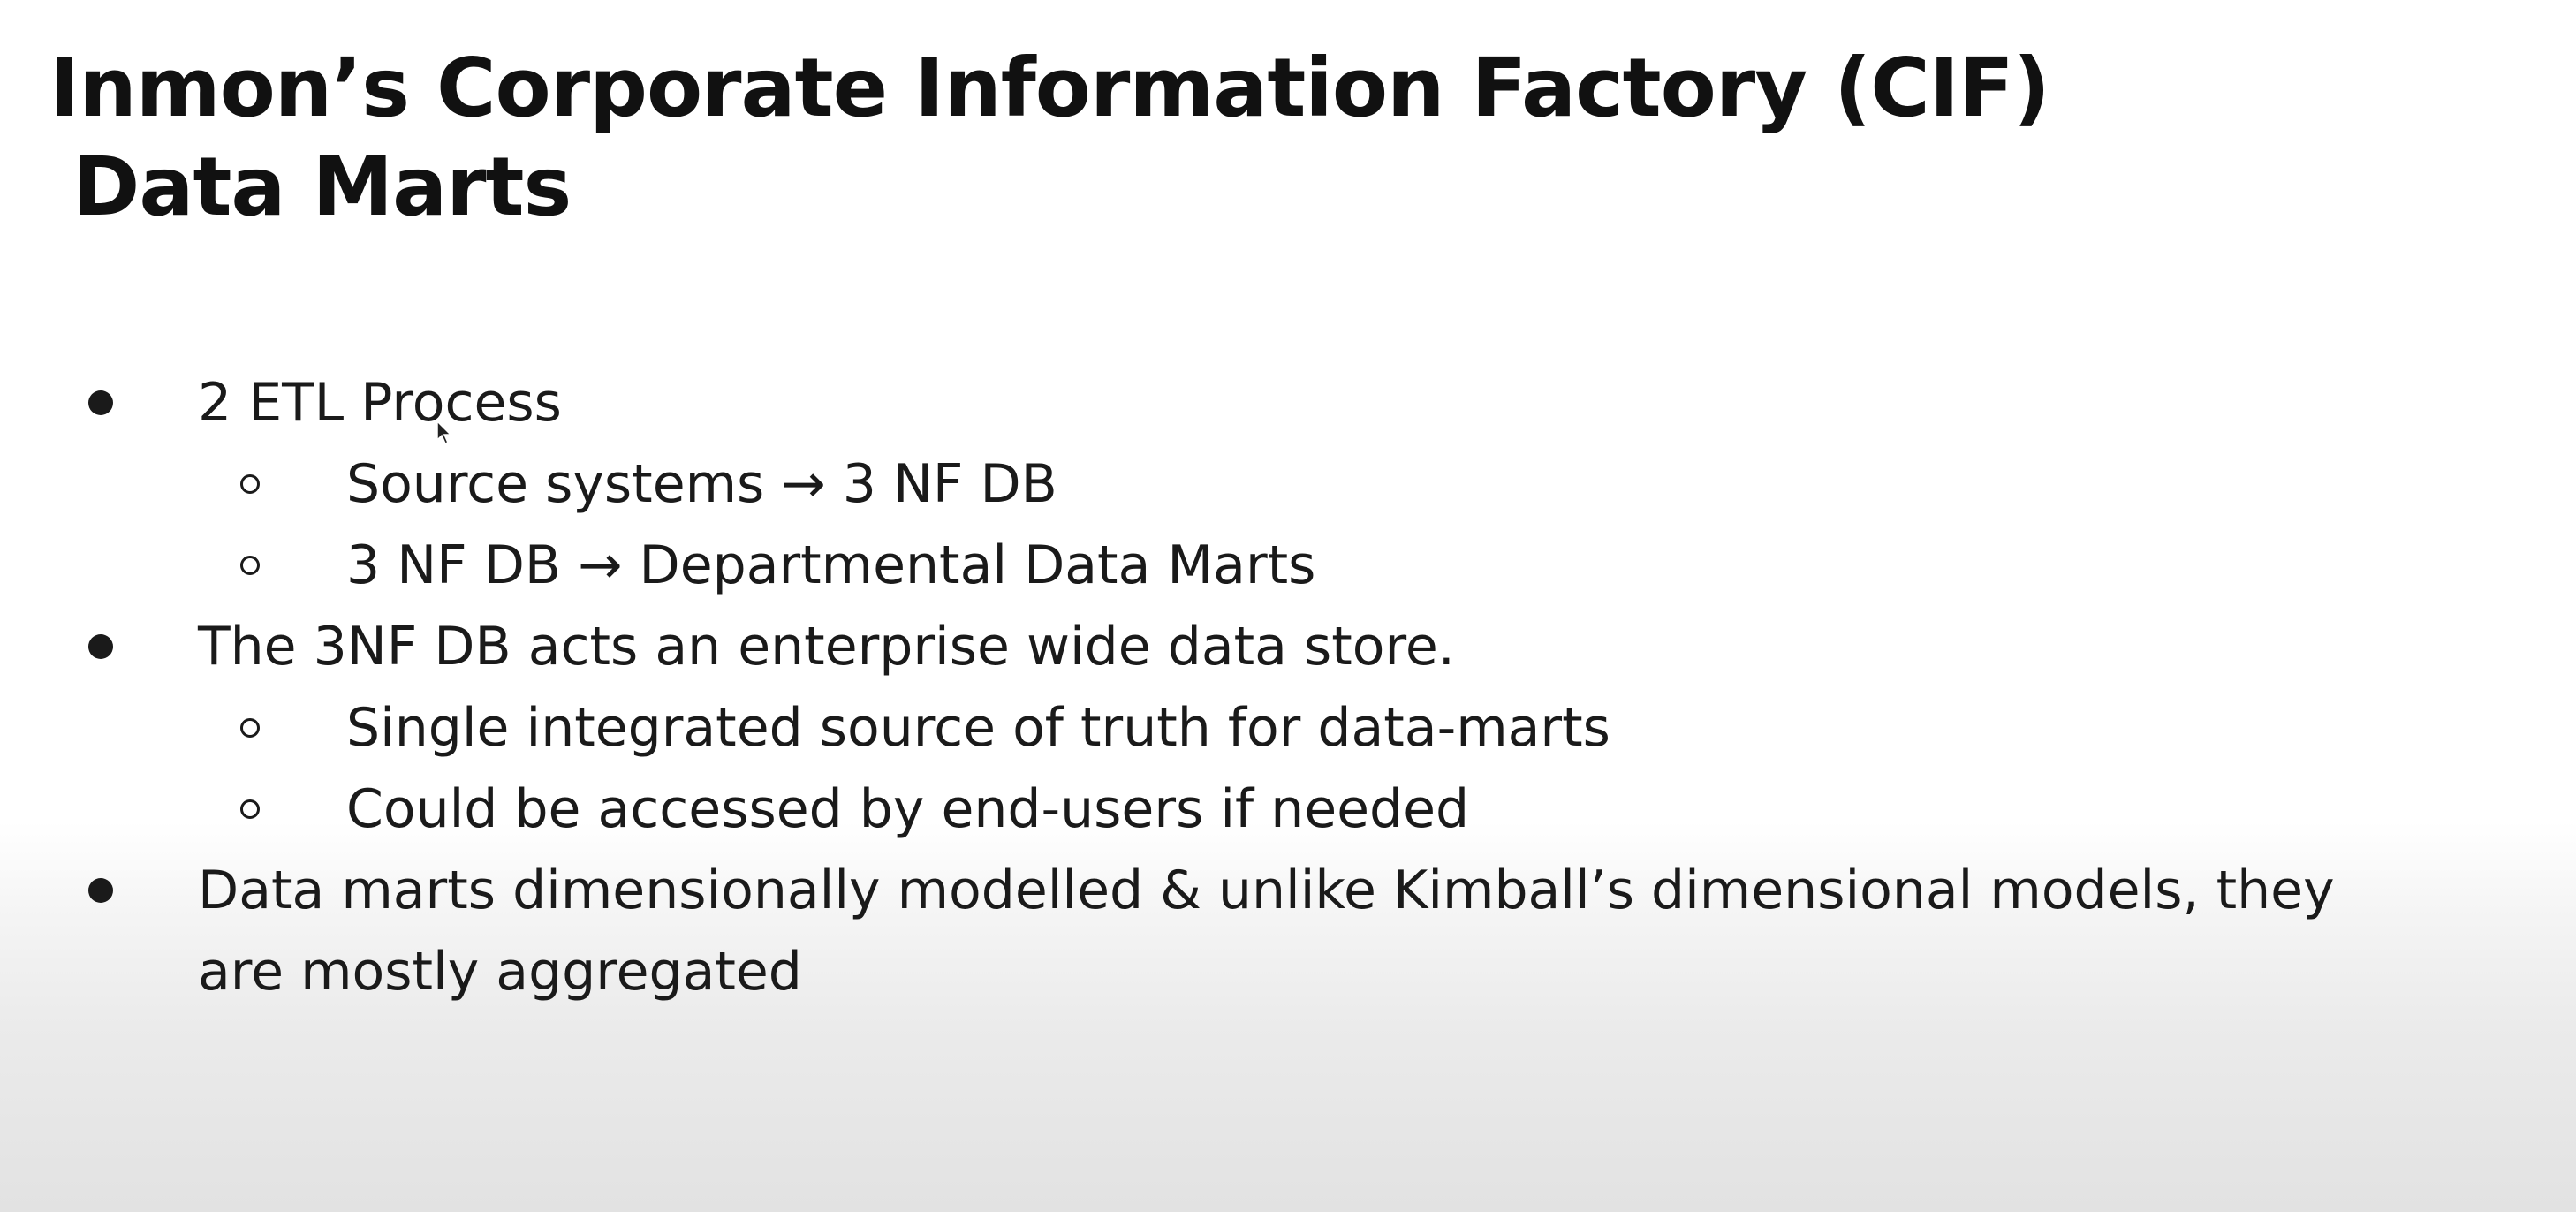 This screenshot has height=1212, width=2576. What do you see at coordinates (702, 484) in the screenshot?
I see `sub-bullet-text: Source systems → 3 NF DB` at bounding box center [702, 484].